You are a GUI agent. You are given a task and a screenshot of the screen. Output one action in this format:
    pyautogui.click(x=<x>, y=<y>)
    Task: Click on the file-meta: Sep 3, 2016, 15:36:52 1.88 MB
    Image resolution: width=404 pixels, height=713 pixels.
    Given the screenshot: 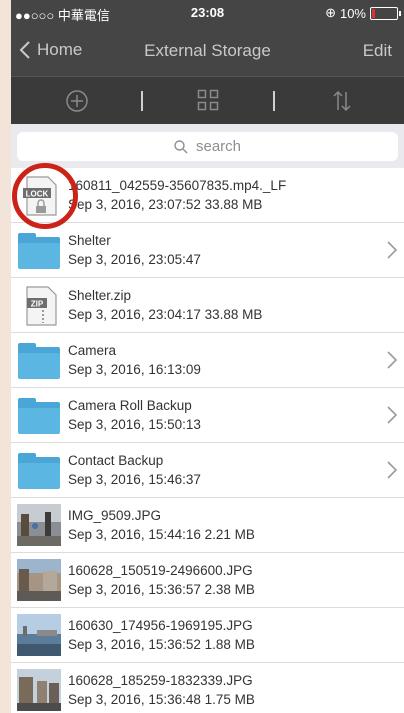 What is the action you would take?
    pyautogui.click(x=161, y=644)
    